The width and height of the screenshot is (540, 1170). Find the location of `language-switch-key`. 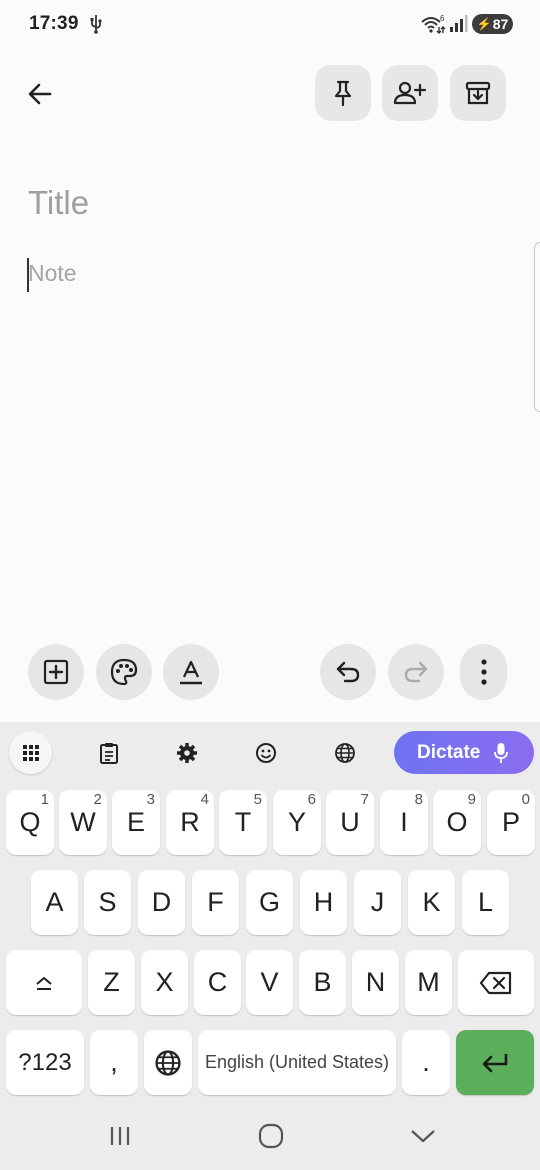

language-switch-key is located at coordinates (168, 1062).